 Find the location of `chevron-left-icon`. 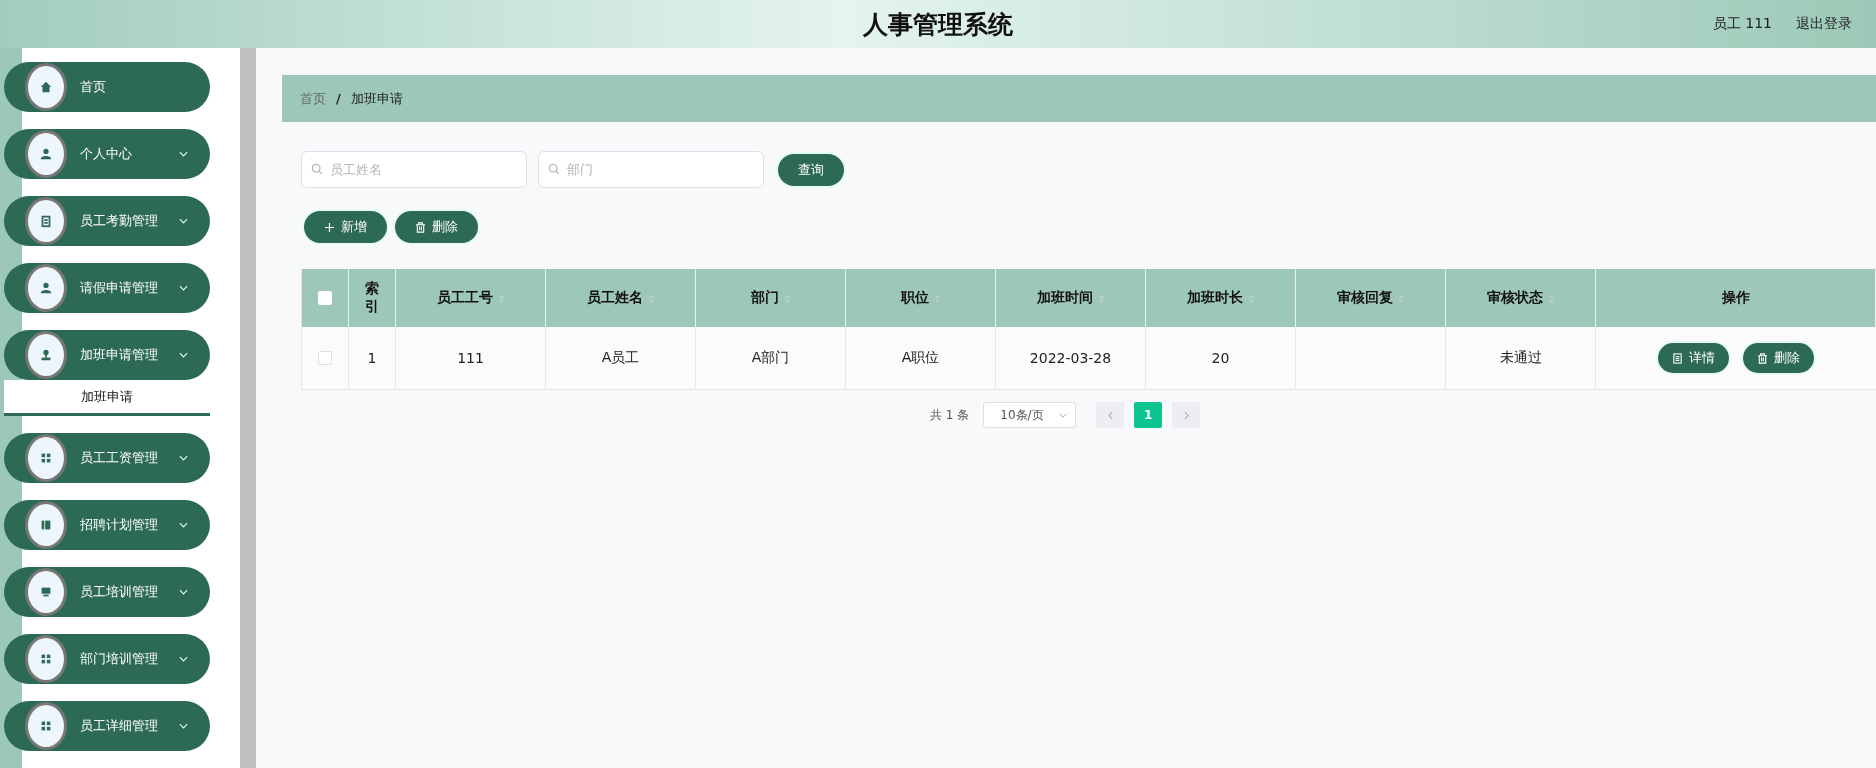

chevron-left-icon is located at coordinates (1110, 415).